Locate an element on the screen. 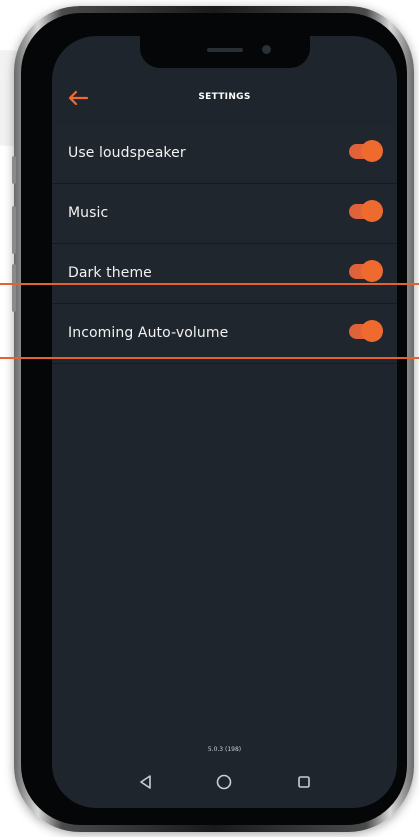 The image size is (419, 837). highlight-line-bottom is located at coordinates (209, 358).